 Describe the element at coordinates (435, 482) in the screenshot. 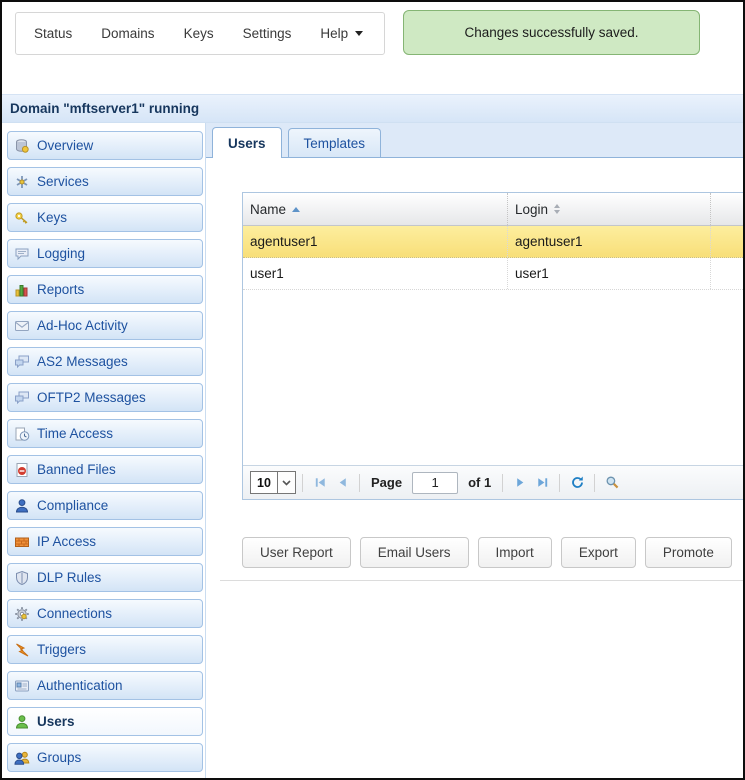

I see `page-input` at that location.